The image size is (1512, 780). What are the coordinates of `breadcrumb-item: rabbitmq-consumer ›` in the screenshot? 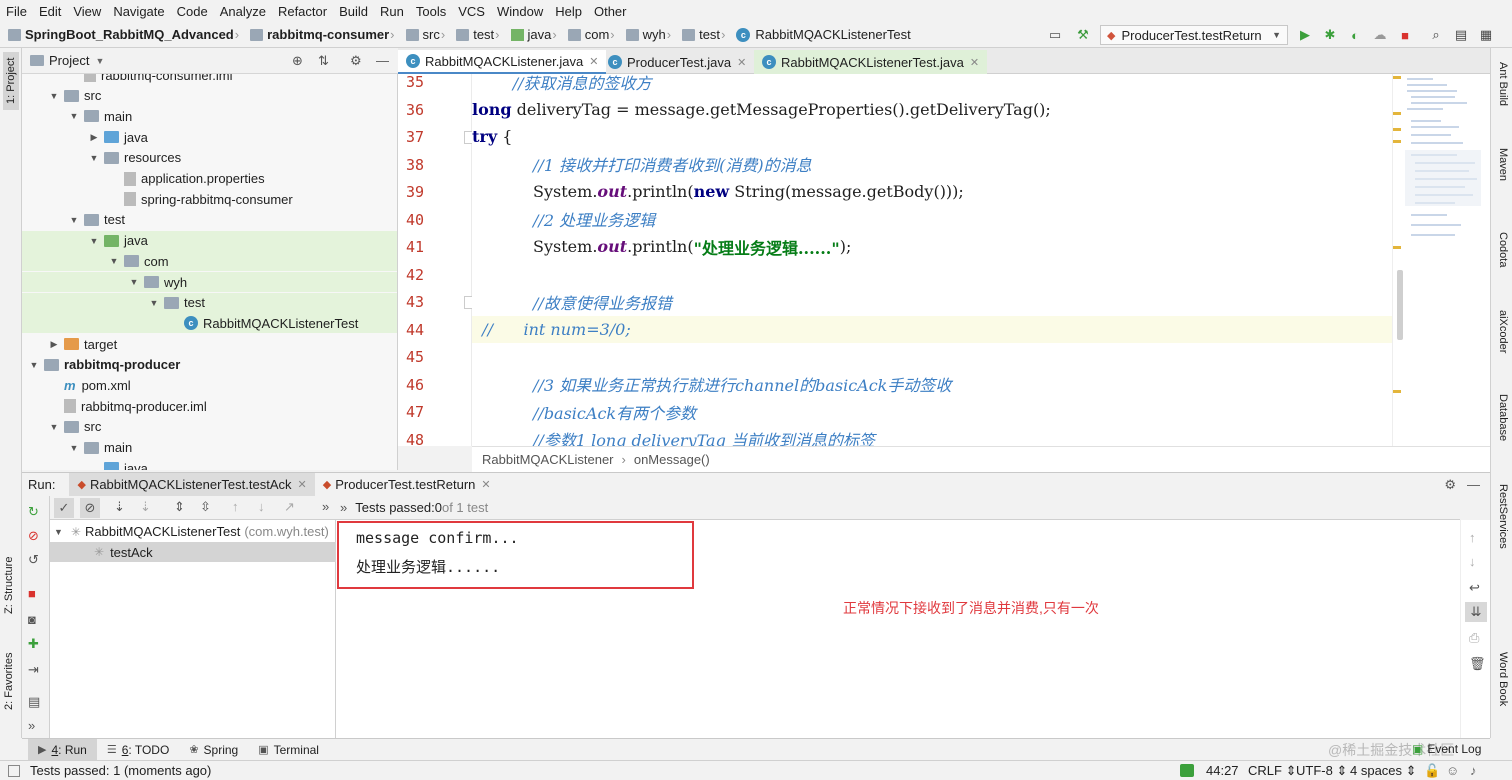 It's located at (324, 34).